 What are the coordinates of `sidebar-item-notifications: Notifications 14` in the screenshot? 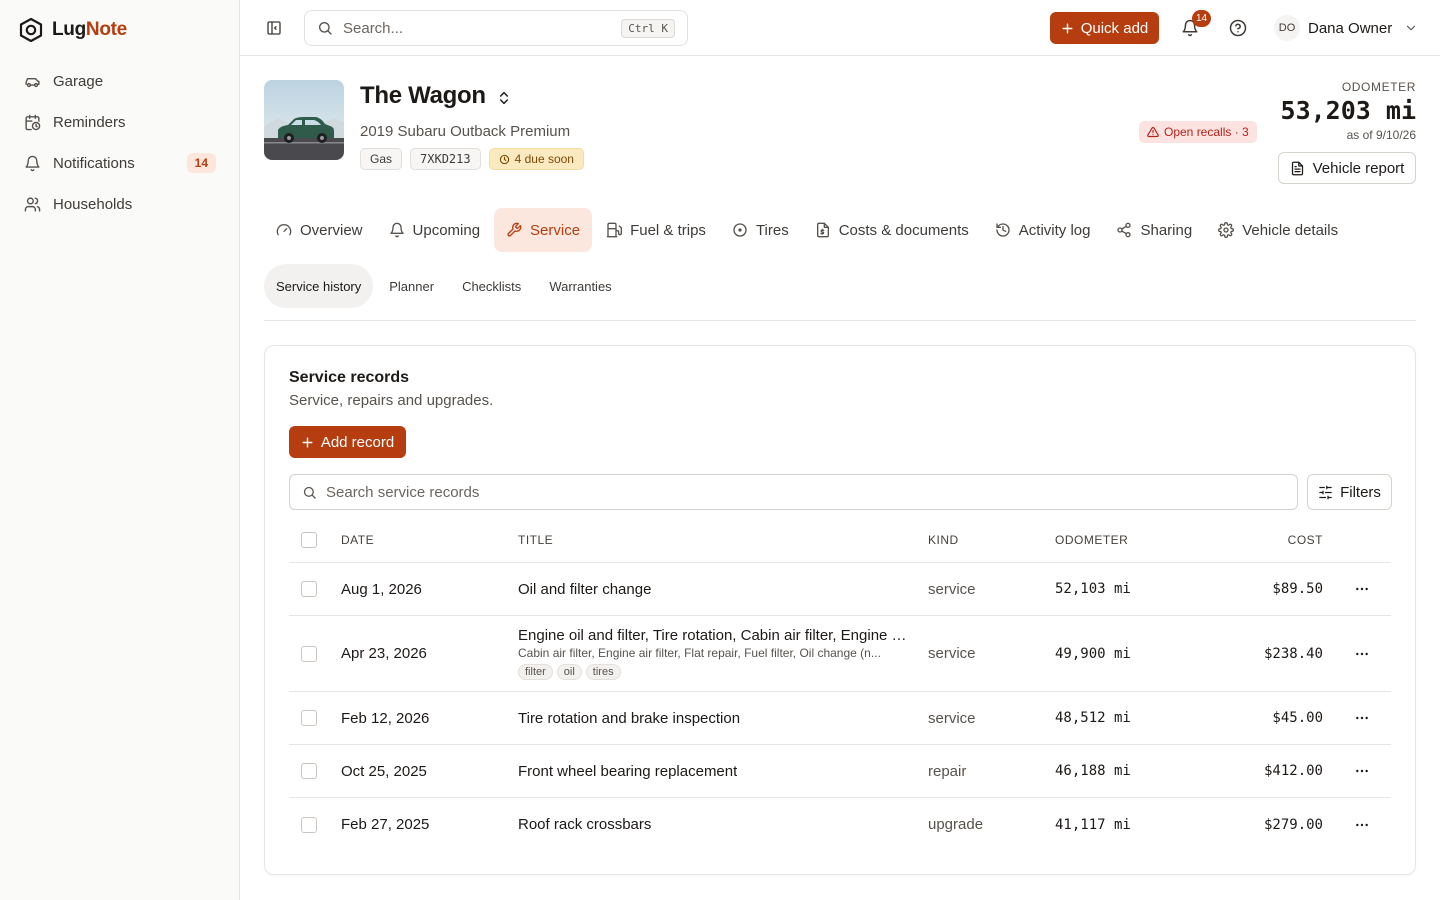 It's located at (120, 163).